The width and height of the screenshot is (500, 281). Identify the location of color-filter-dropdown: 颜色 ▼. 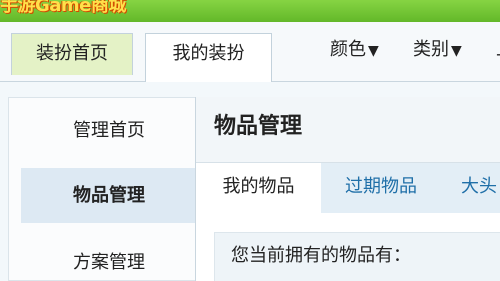
(354, 50).